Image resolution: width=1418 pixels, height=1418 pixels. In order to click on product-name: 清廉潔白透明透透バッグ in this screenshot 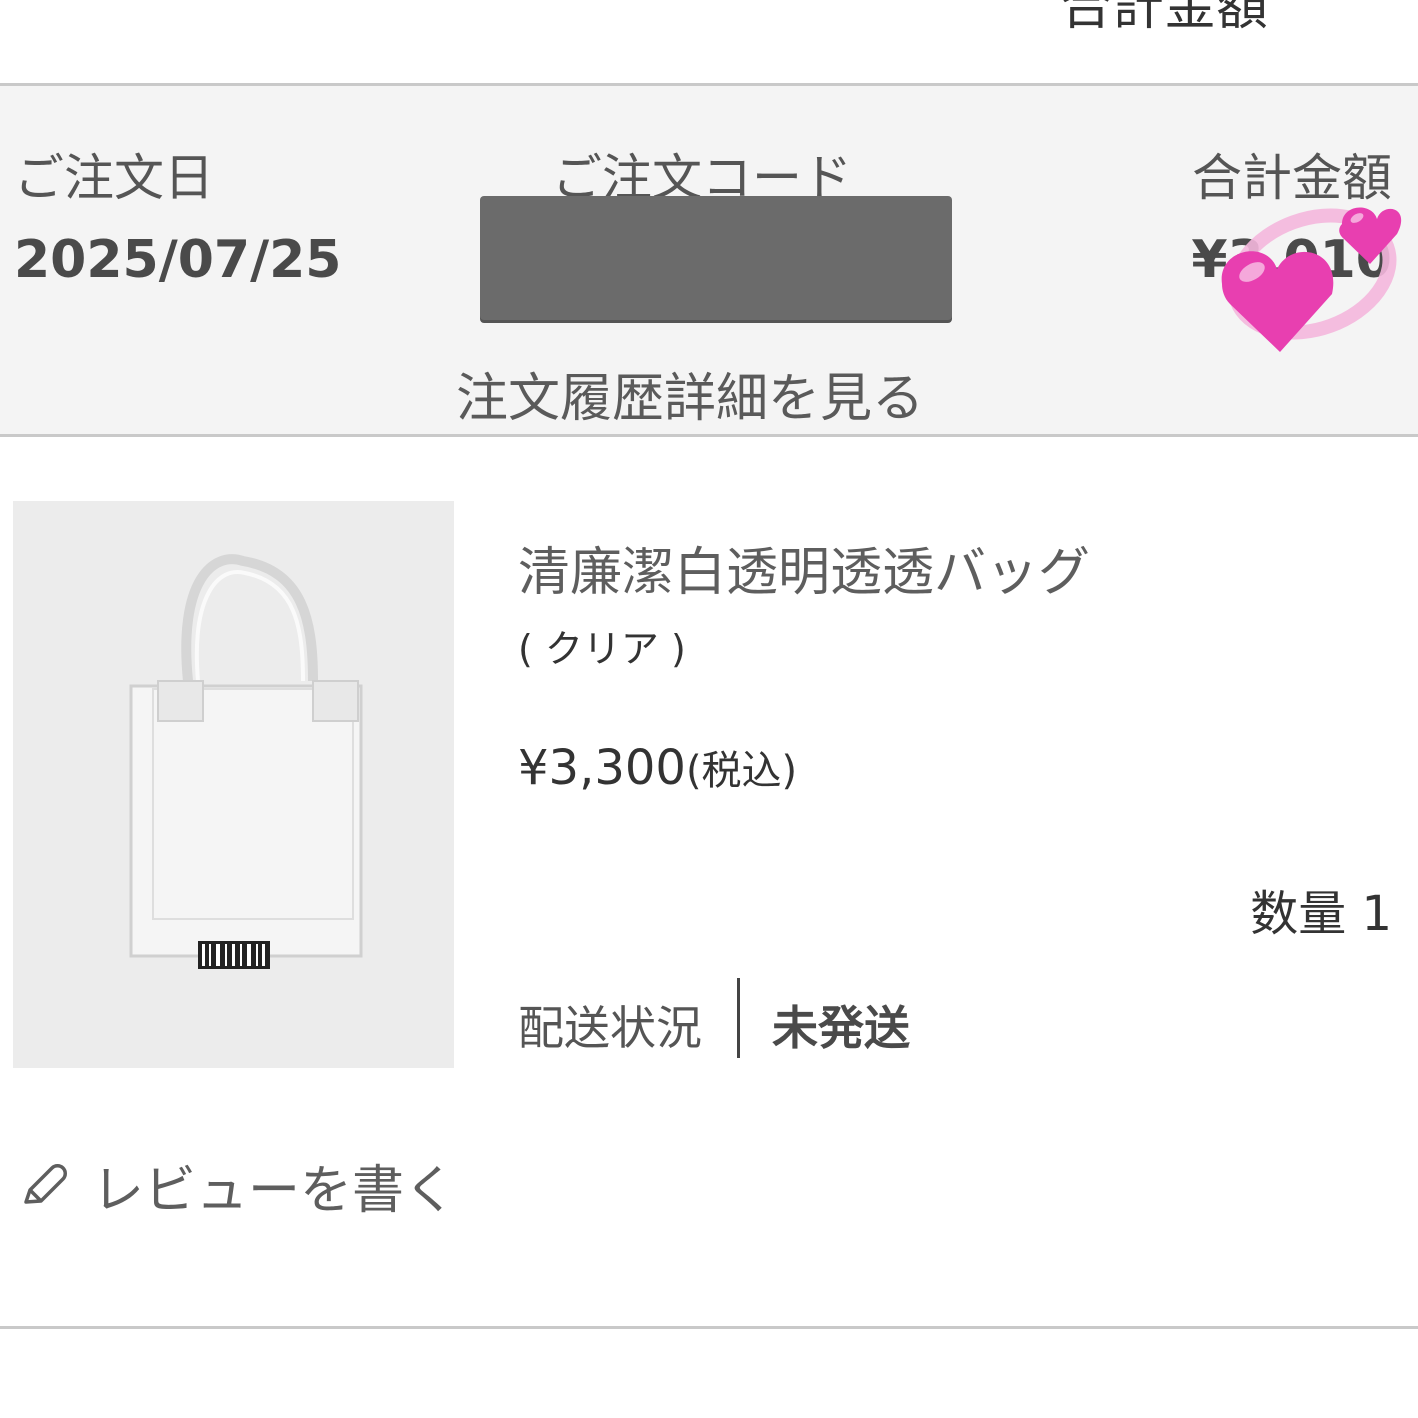, I will do `click(804, 567)`.